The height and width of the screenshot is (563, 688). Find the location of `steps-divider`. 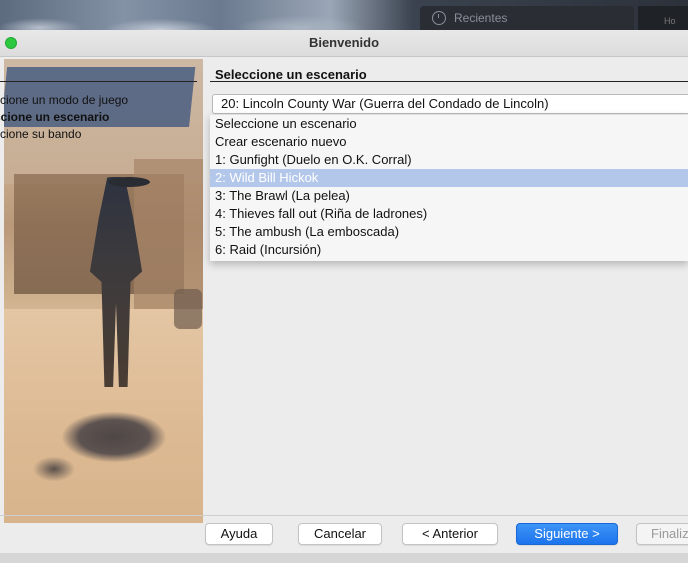

steps-divider is located at coordinates (98, 81).